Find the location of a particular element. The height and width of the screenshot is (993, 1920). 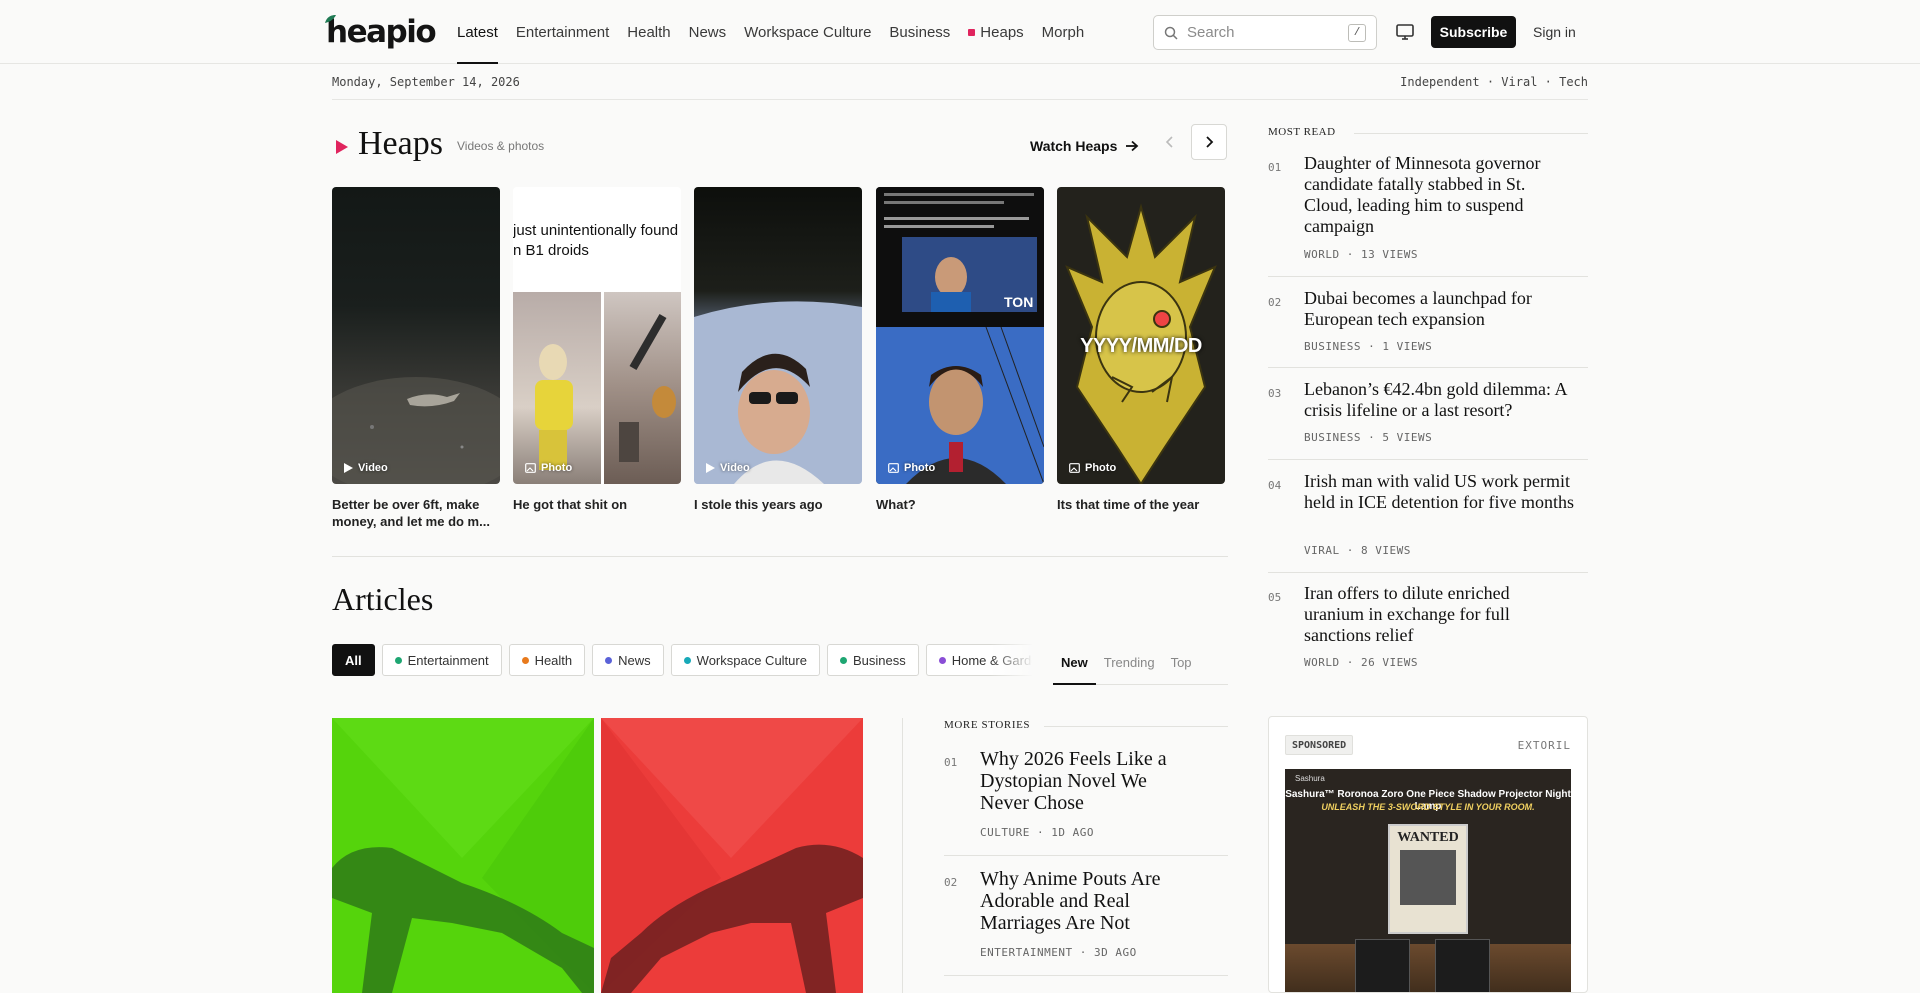

figure-photo-right is located at coordinates (642, 388).